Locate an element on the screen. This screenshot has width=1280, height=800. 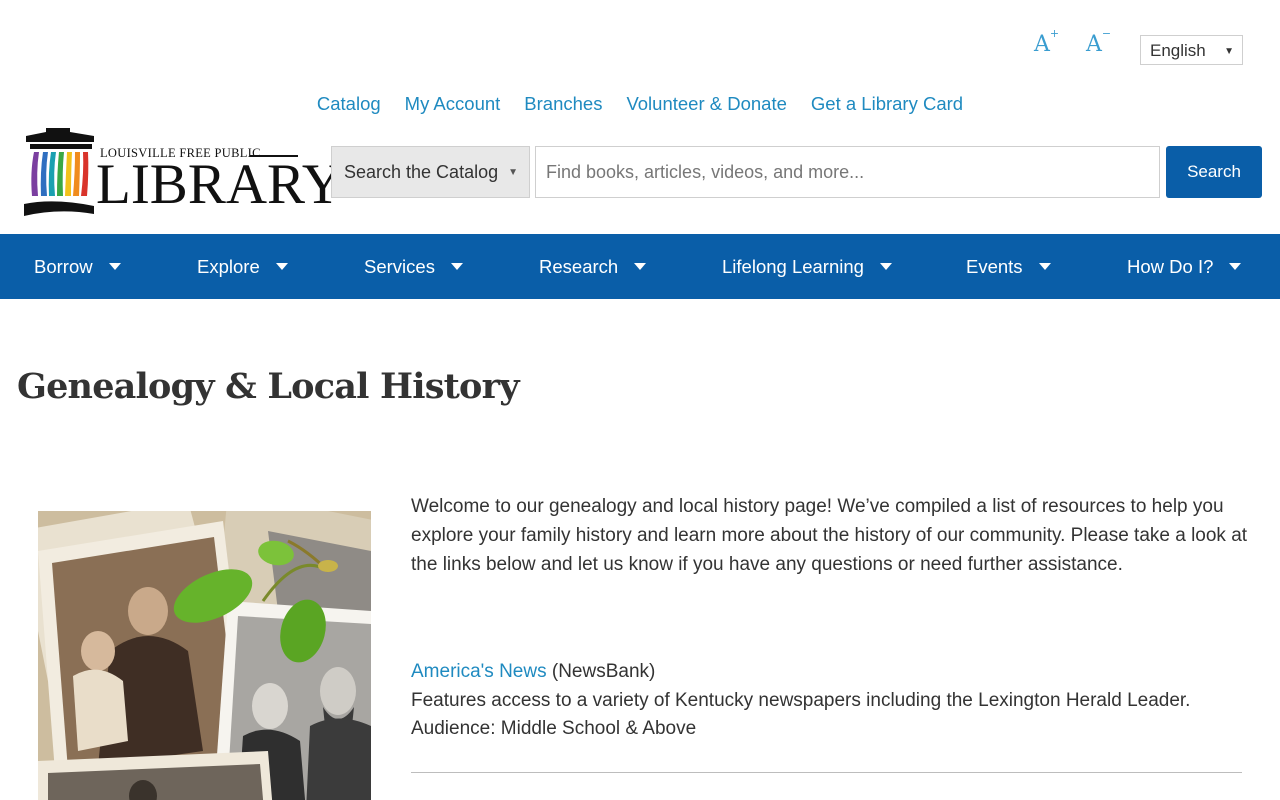
language-select-value: English is located at coordinates (1178, 50).